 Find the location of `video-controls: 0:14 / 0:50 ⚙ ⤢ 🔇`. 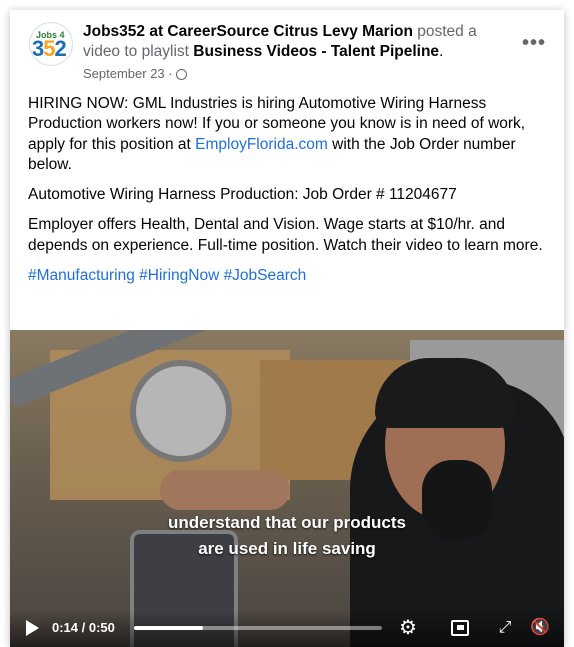

video-controls: 0:14 / 0:50 ⚙ ⤢ 🔇 is located at coordinates (287, 628).